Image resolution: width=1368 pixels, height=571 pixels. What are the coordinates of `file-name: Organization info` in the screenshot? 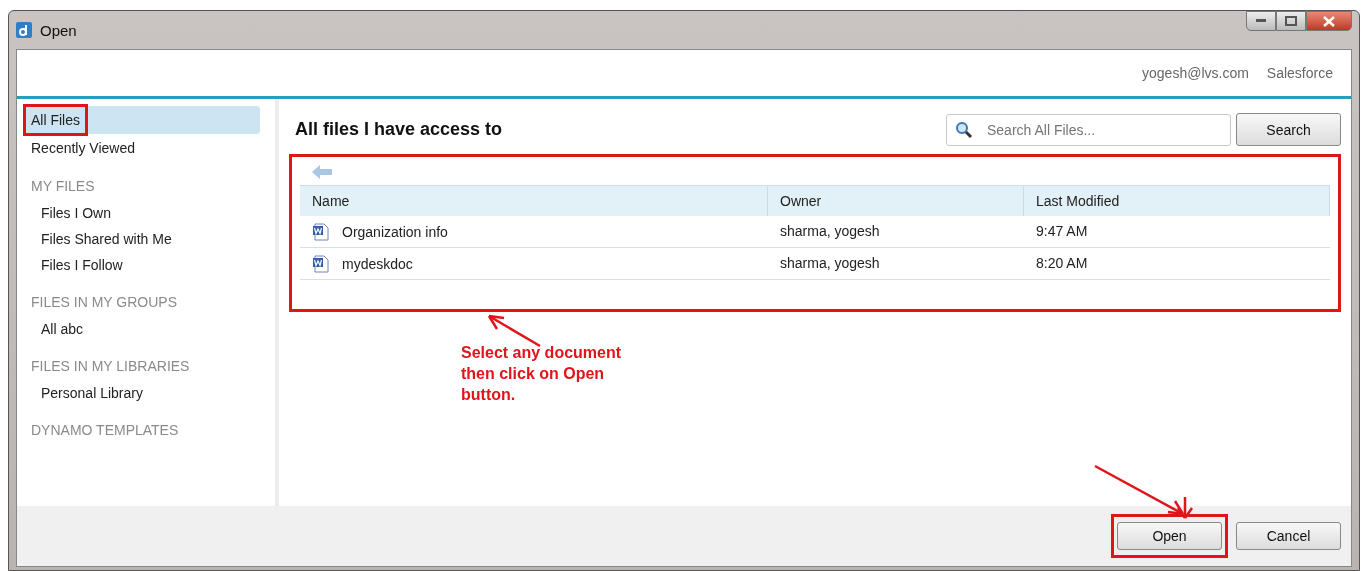 It's located at (395, 231).